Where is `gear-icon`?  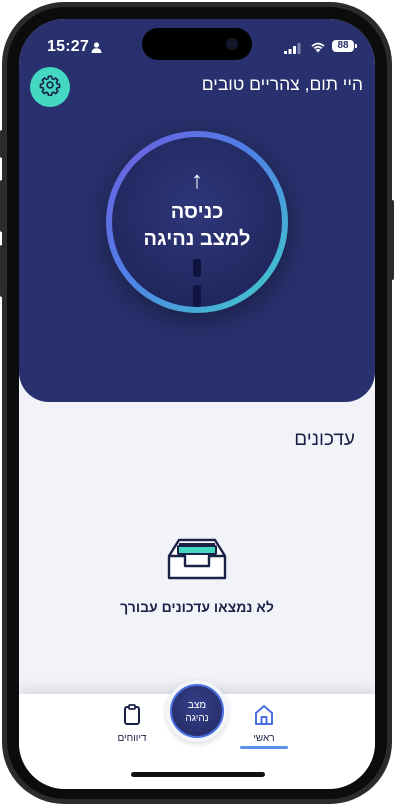 gear-icon is located at coordinates (50, 87).